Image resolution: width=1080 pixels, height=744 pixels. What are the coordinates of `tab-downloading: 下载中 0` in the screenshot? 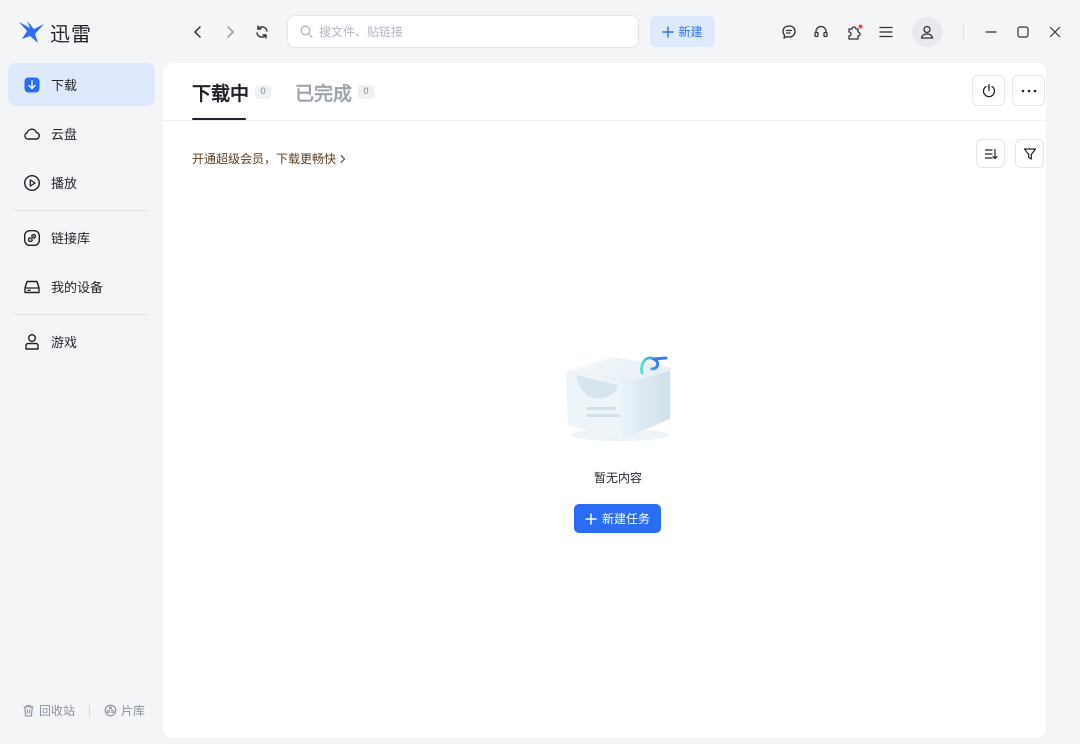 It's located at (232, 92).